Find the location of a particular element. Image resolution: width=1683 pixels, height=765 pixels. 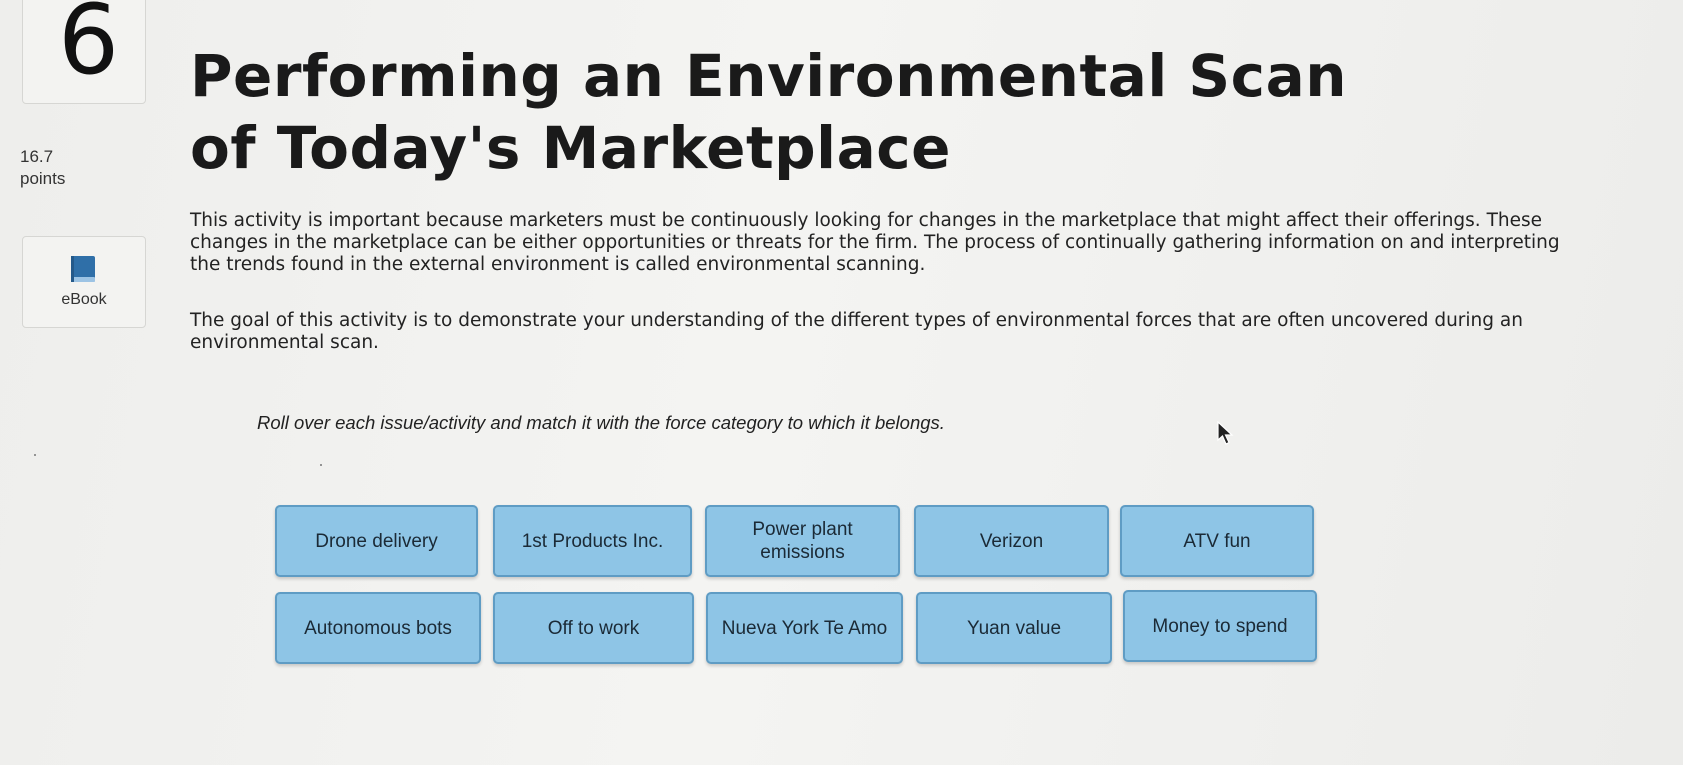

points-label: points is located at coordinates (43, 178).